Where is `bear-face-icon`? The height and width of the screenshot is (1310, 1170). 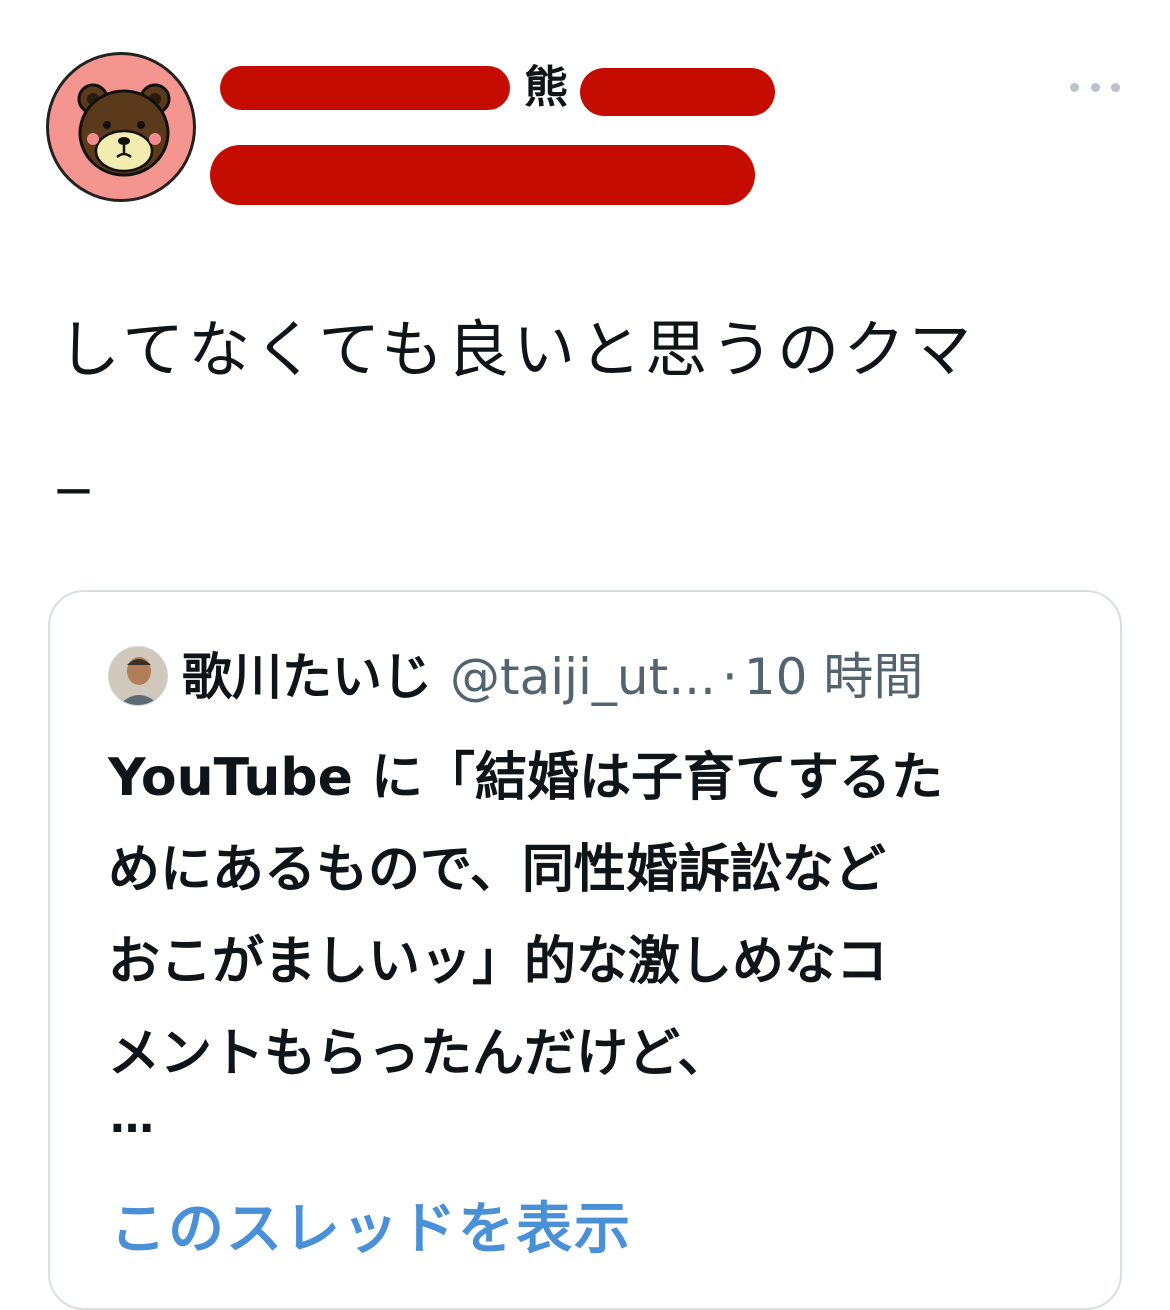
bear-face-icon is located at coordinates (124, 130).